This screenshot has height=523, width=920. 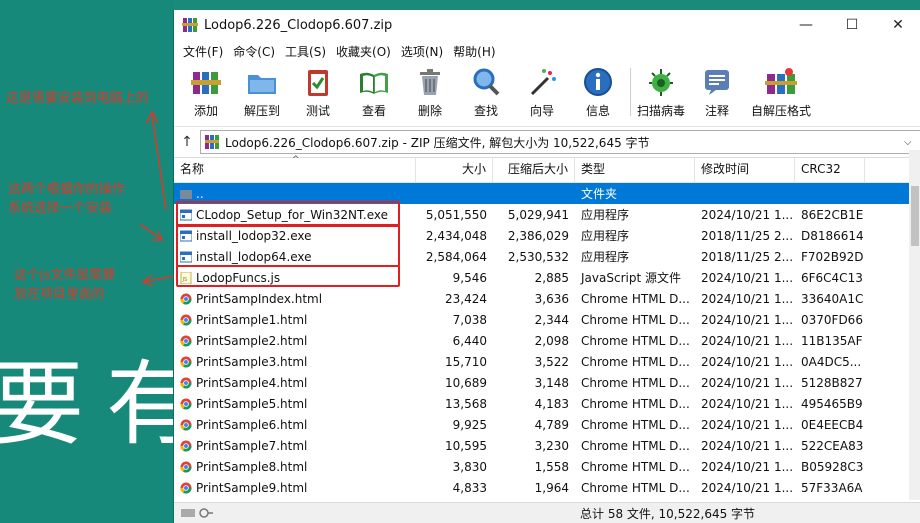 I want to click on file-name: PrintSample7.html, so click(x=252, y=445).